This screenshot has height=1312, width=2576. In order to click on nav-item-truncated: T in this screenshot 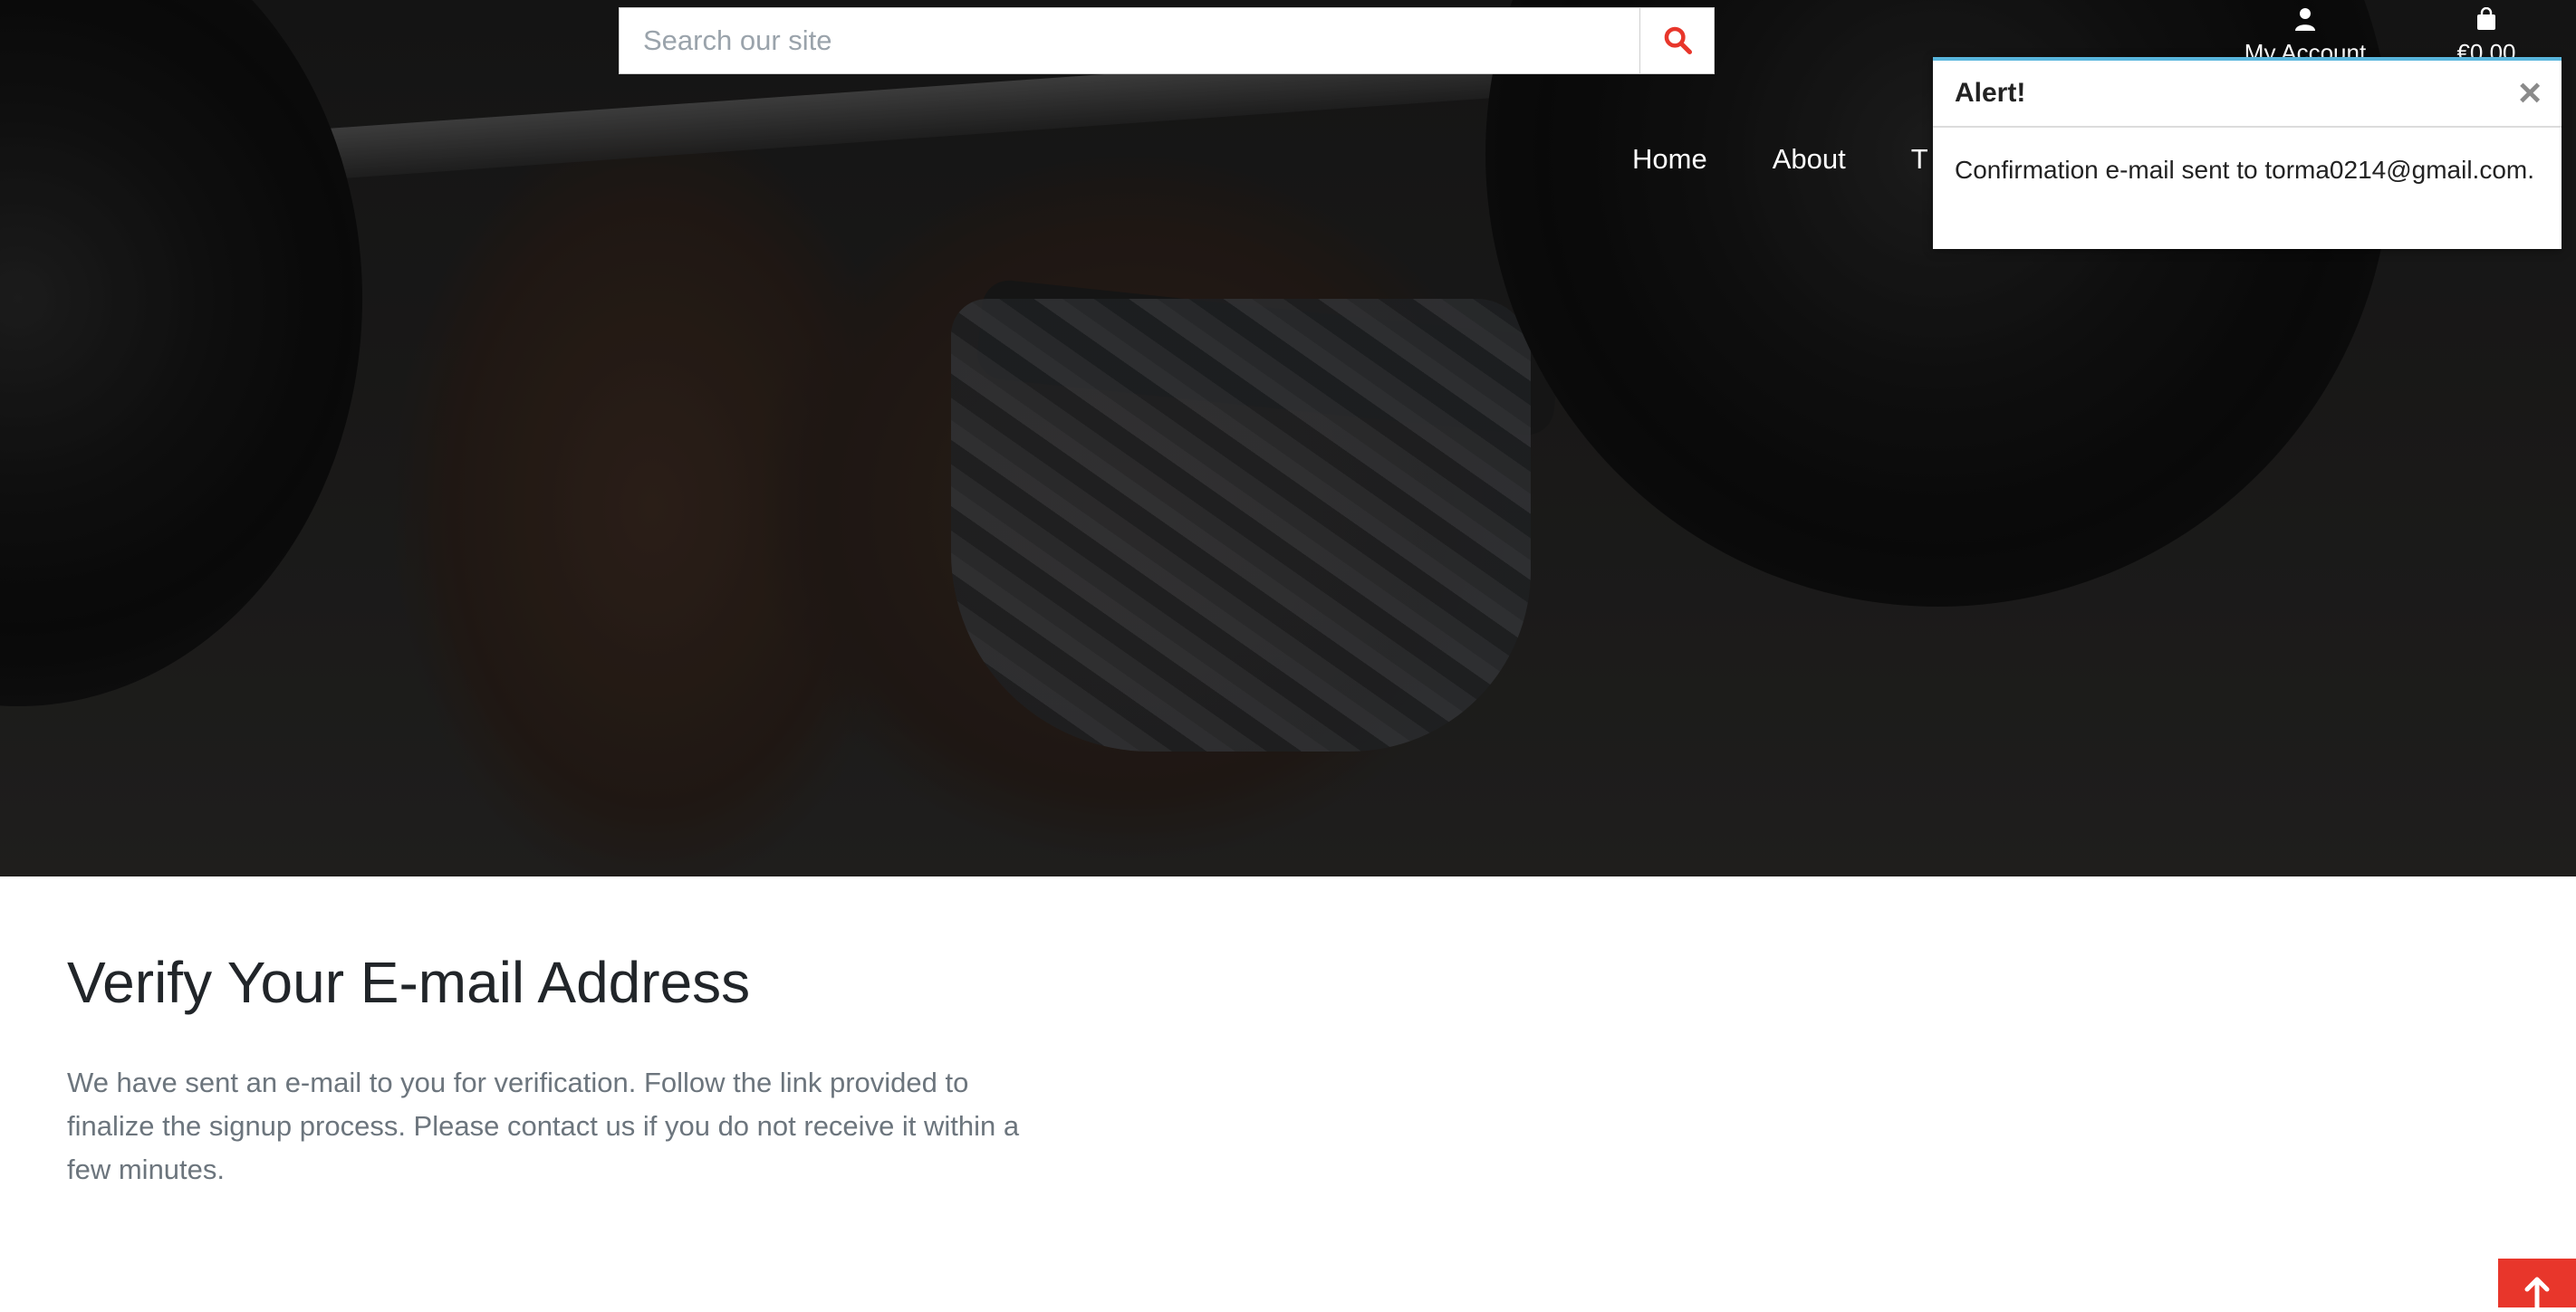, I will do `click(1919, 159)`.